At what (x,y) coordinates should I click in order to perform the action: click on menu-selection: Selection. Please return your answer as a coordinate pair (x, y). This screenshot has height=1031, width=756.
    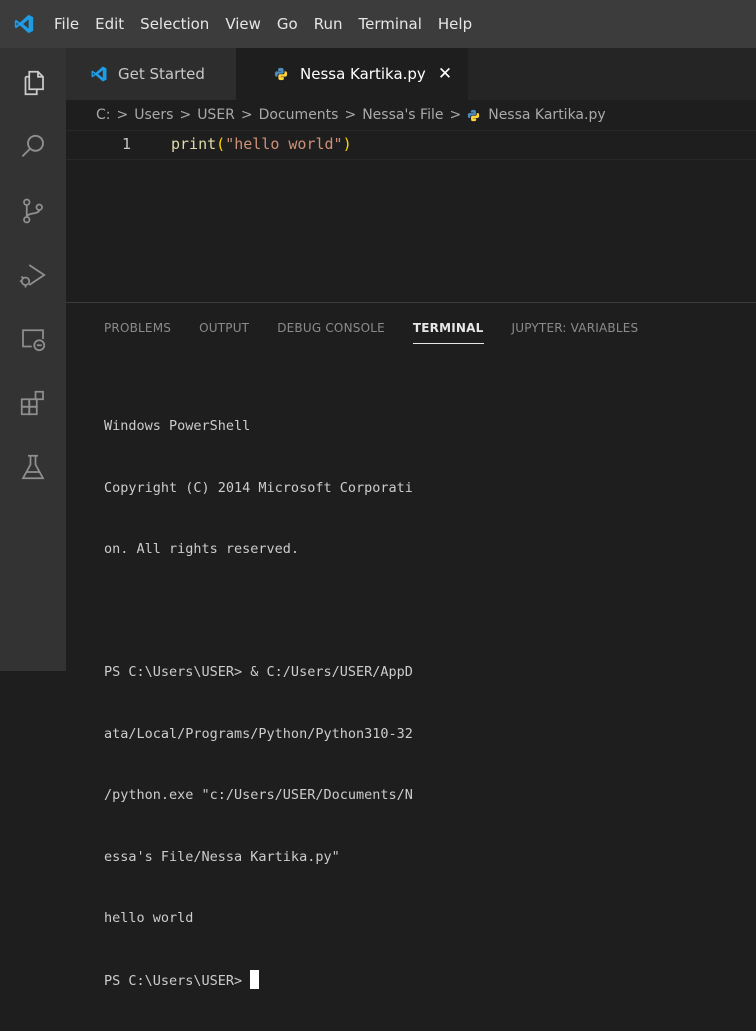
    Looking at the image, I should click on (174, 24).